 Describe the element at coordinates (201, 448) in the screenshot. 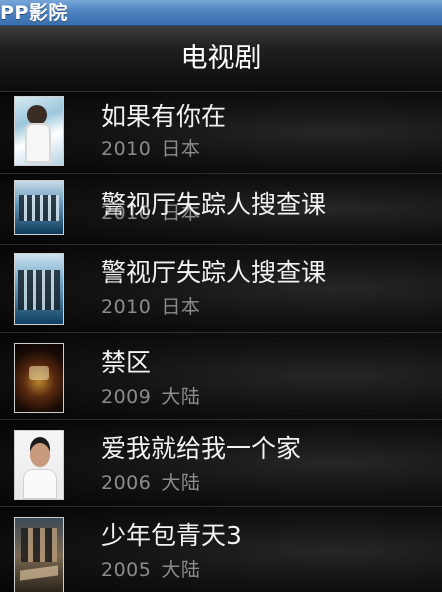

I see `series-title: 爱我就给我一个家` at that location.